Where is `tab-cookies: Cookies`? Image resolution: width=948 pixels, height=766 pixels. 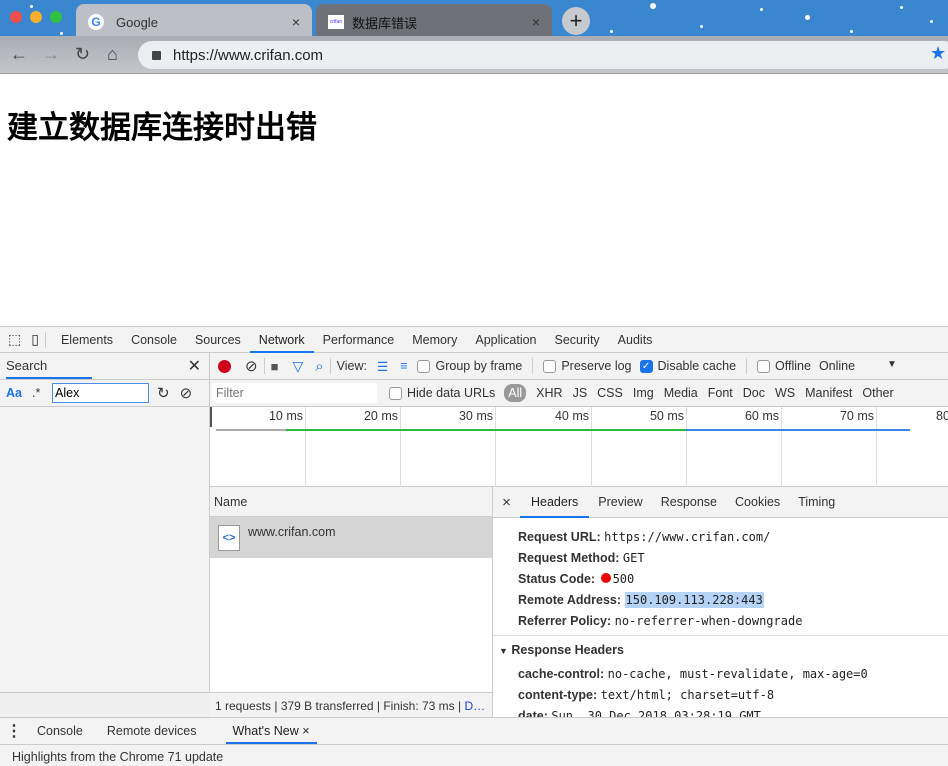
tab-cookies: Cookies is located at coordinates (757, 502).